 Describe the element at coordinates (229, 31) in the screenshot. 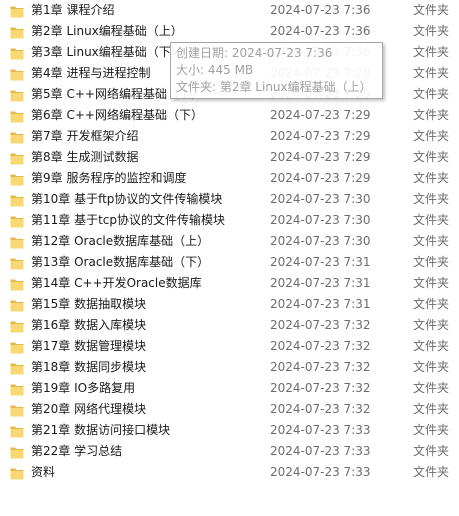

I see `file-row: 第2章 Linux编程基础（上） 2024-07-23 7:36 文件夹` at that location.